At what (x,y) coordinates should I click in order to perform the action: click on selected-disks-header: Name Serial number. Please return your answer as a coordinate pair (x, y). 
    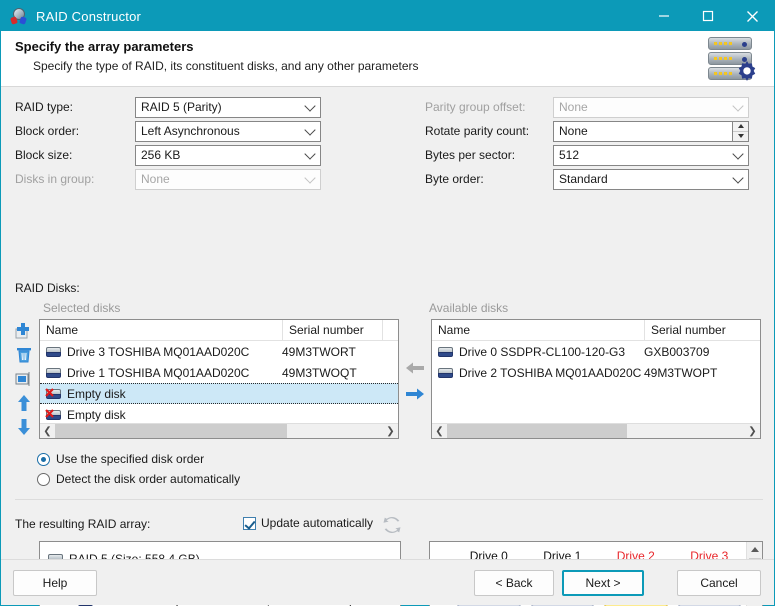
    Looking at the image, I should click on (219, 330).